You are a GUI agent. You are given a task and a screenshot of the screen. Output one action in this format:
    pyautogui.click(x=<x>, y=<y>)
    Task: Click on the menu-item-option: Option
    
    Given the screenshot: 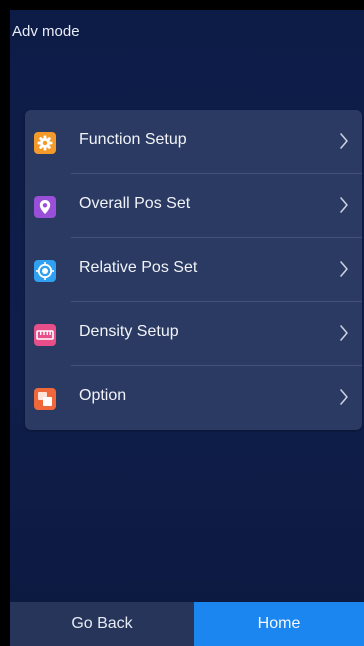 What is the action you would take?
    pyautogui.click(x=193, y=398)
    